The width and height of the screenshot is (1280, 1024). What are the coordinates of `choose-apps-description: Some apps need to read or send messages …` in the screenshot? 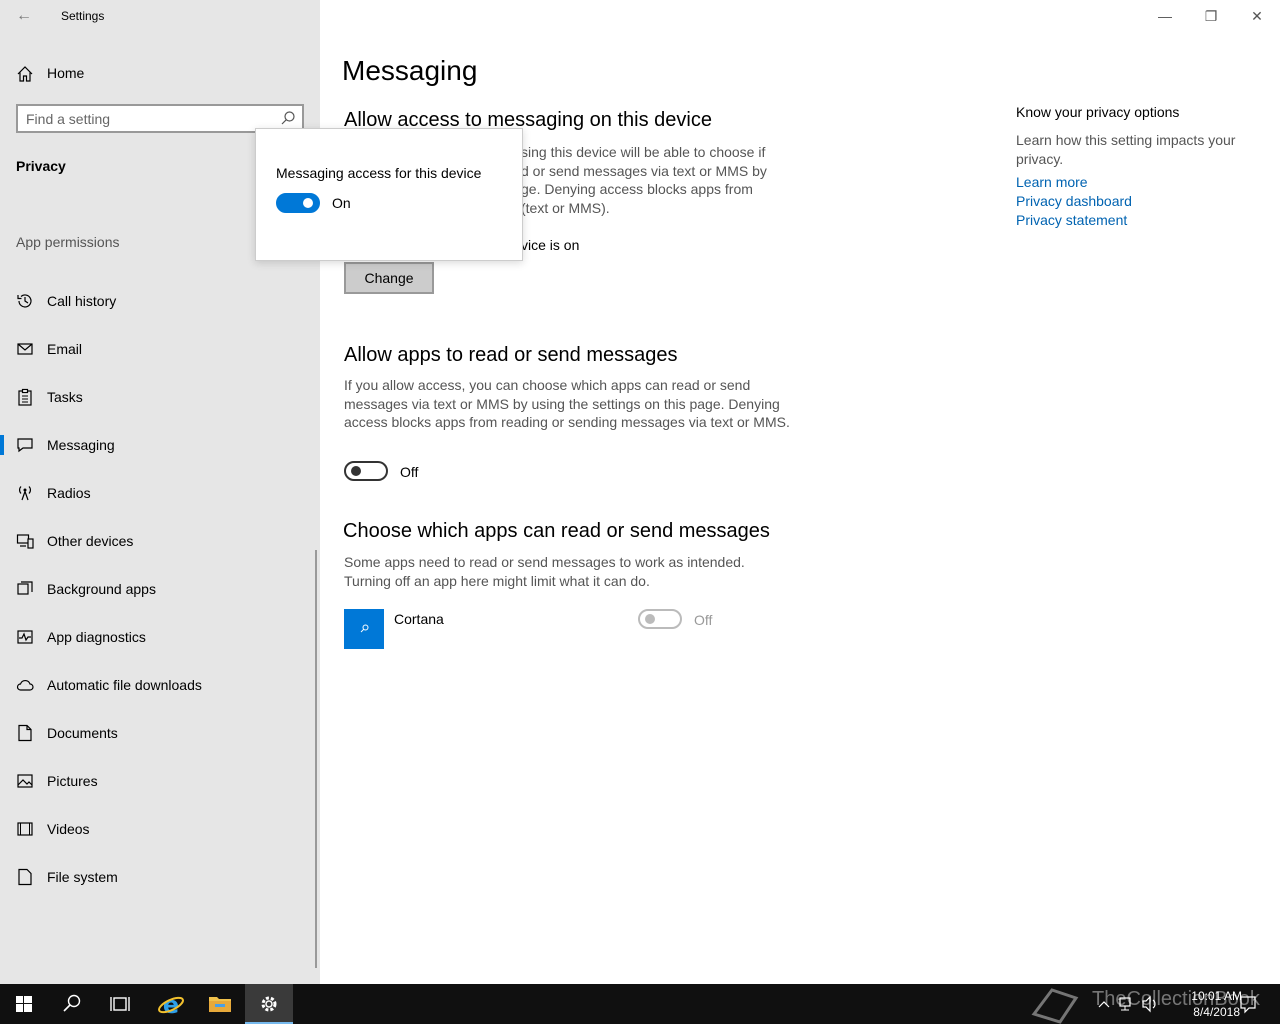 It's located at (544, 571).